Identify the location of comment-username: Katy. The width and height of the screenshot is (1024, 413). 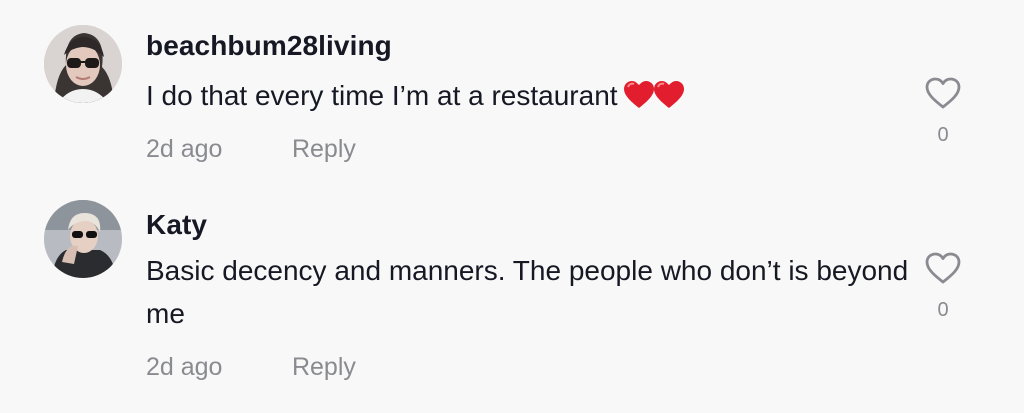
(176, 225).